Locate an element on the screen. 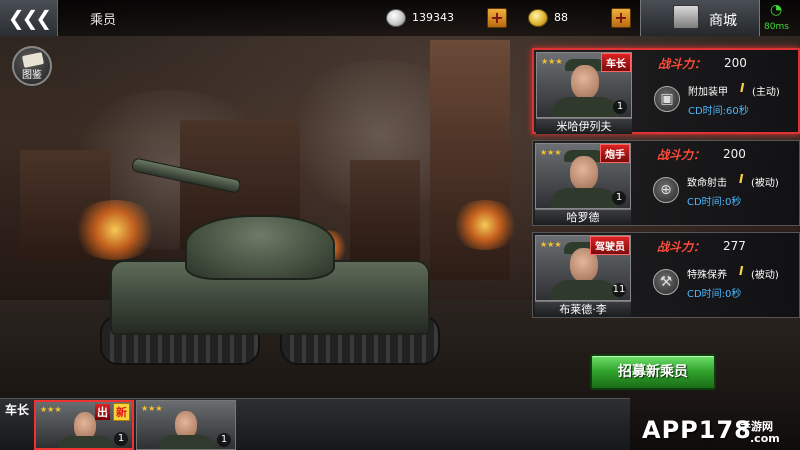 The height and width of the screenshot is (450, 800). crew-slot-1: ★★★ 出 新 1 is located at coordinates (84, 425).